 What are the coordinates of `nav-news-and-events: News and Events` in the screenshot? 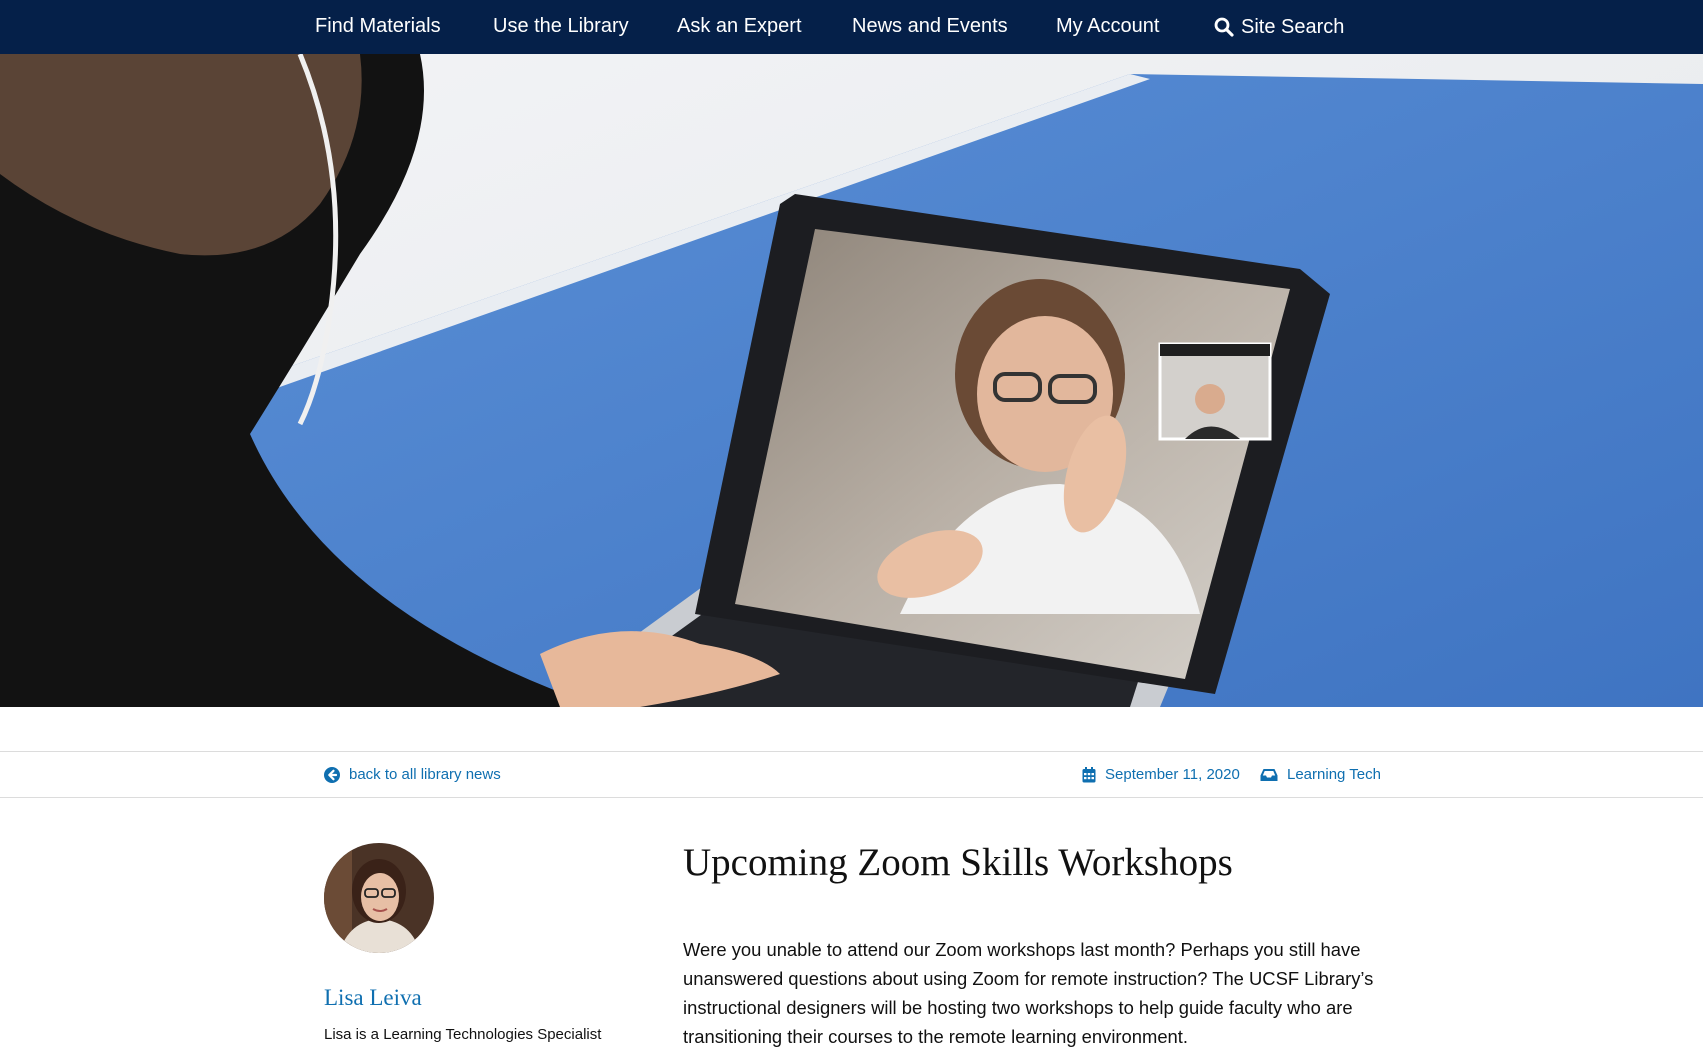 It's located at (930, 27).